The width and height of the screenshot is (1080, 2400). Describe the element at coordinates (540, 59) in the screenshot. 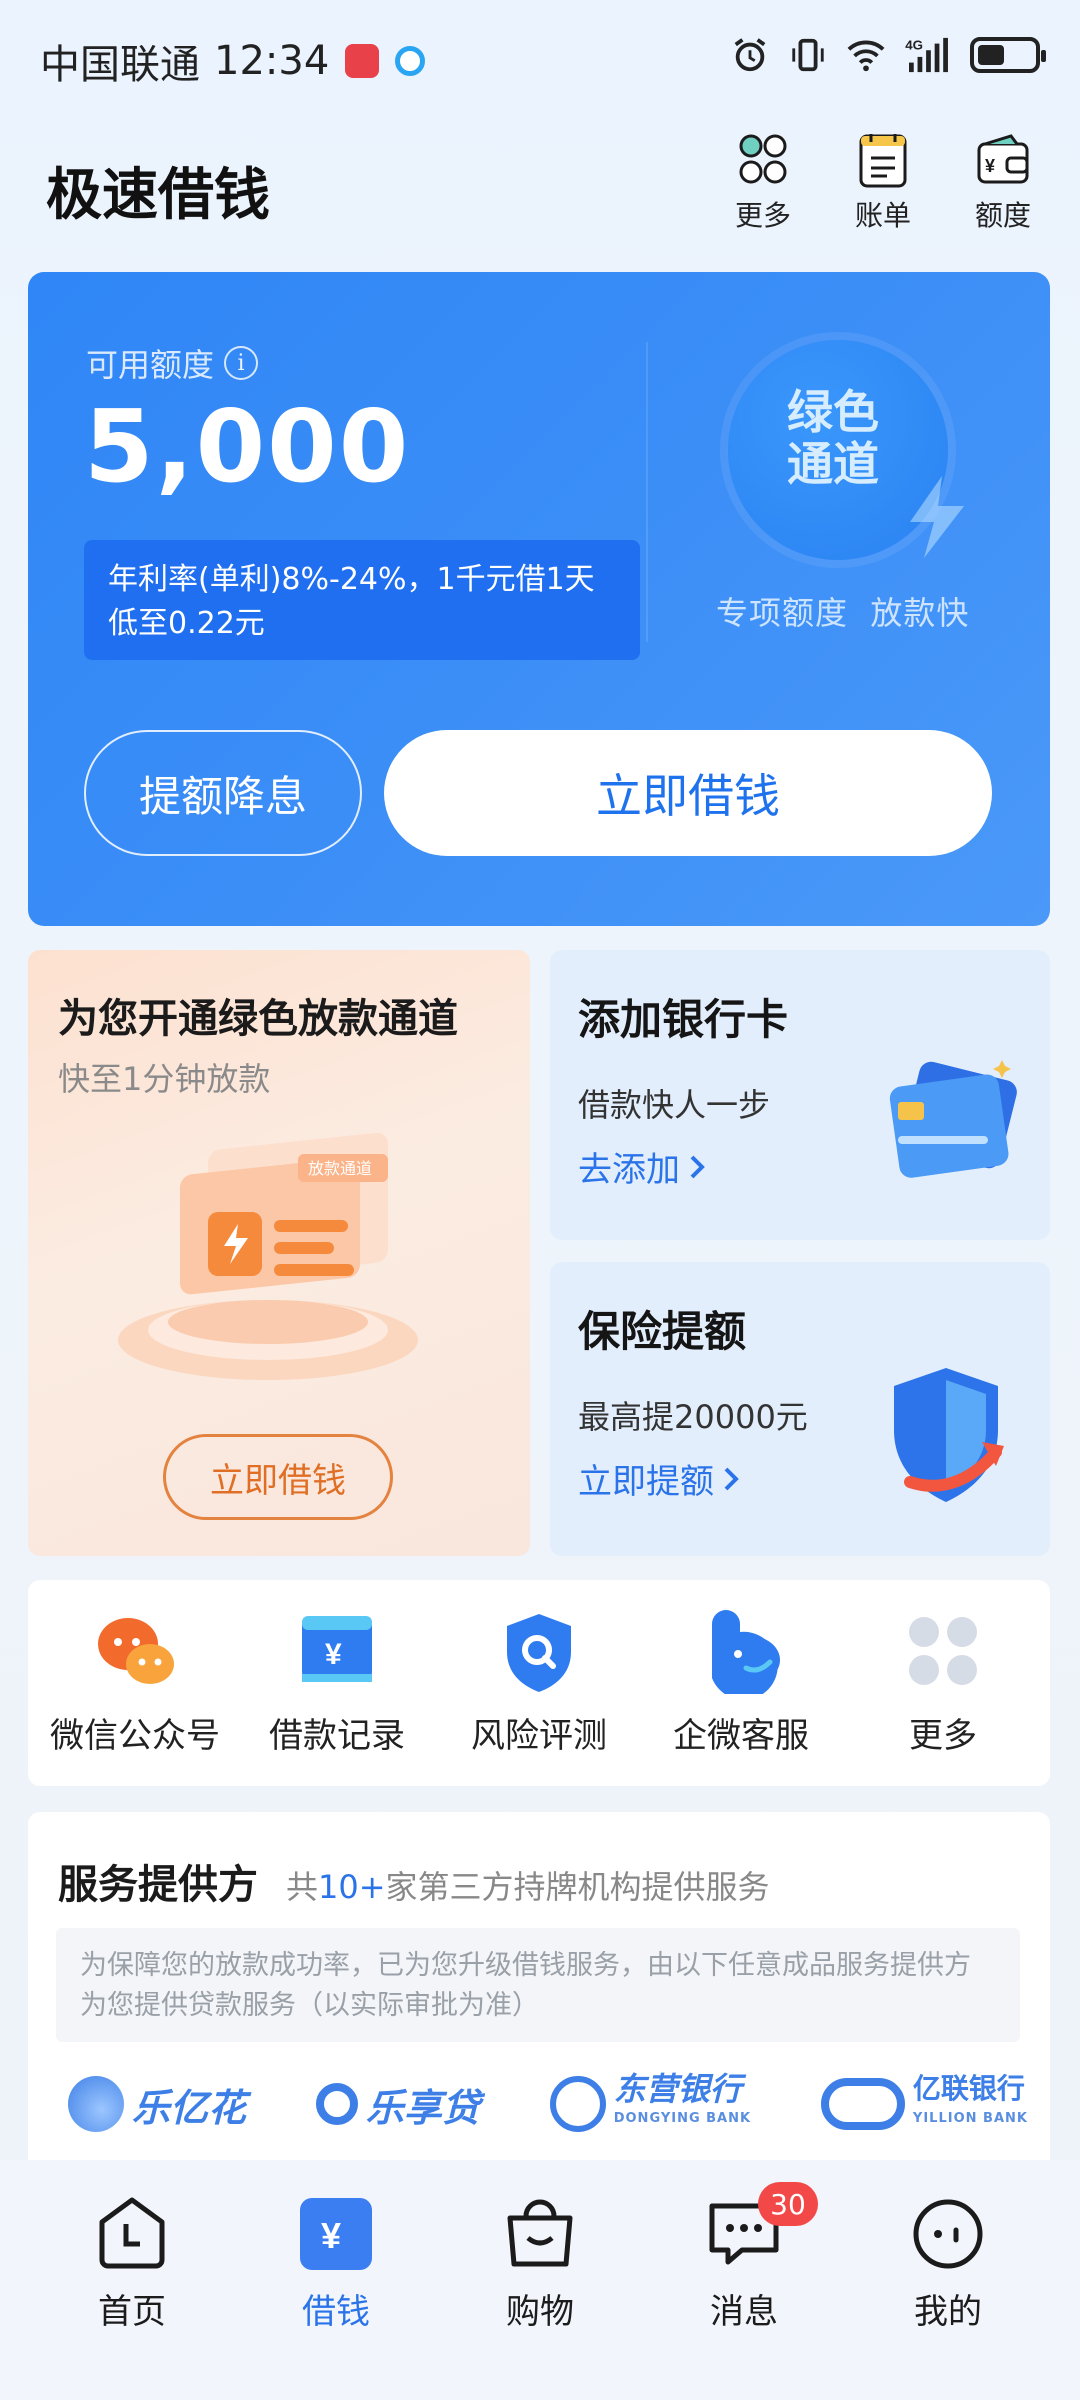

I see `status-bar: 中国联通 12:34 4G` at that location.